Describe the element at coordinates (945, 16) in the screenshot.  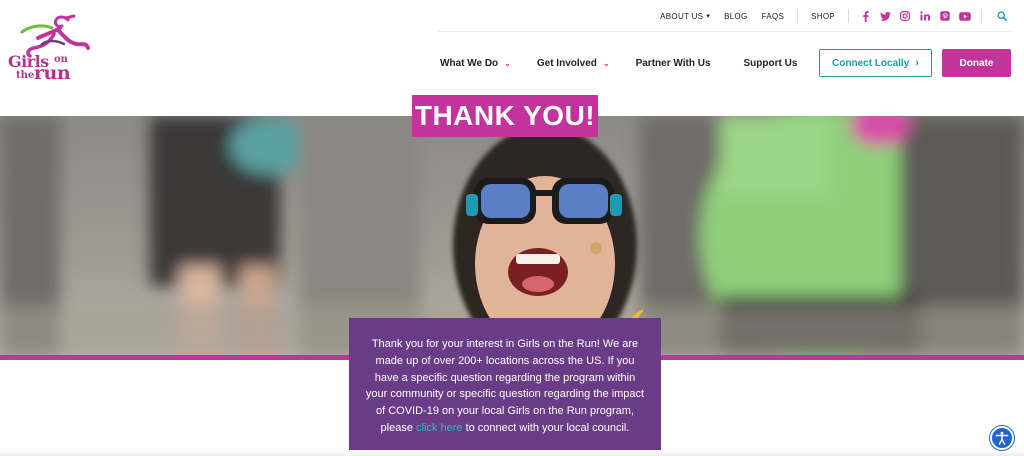
I see `pinterest-icon` at that location.